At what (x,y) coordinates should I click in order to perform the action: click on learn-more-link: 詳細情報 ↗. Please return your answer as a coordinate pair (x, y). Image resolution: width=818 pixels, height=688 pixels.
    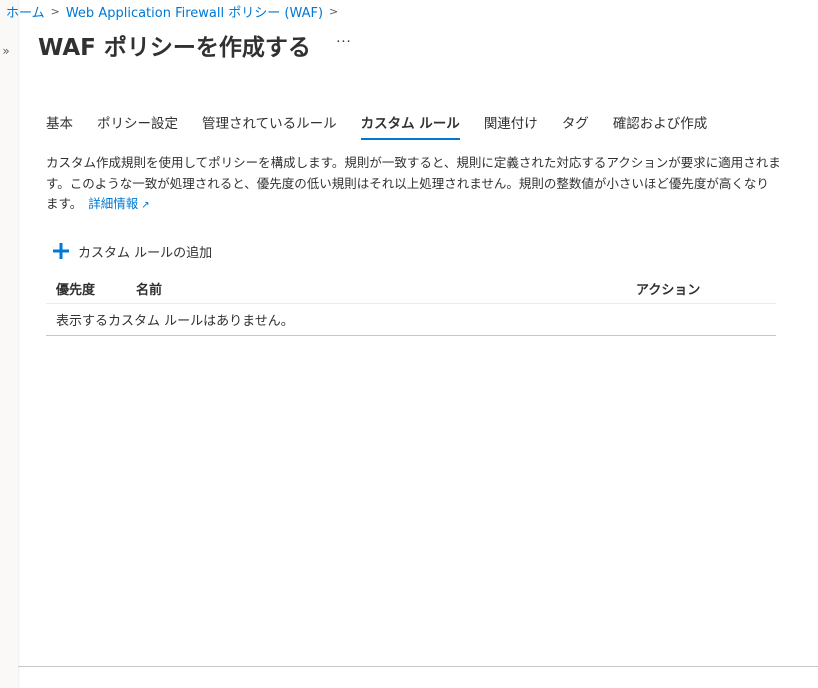
    Looking at the image, I should click on (118, 203).